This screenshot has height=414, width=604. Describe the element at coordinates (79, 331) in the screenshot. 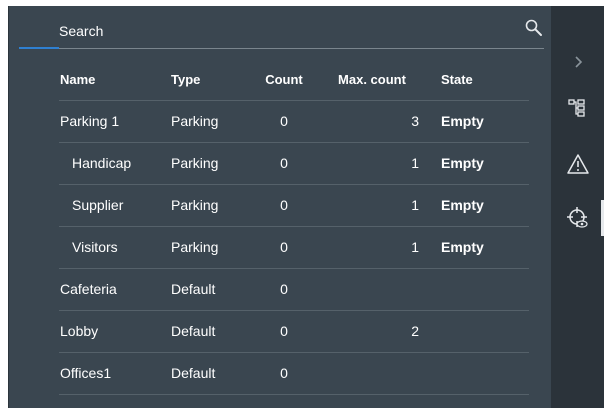

I see `row-name: Lobby` at that location.